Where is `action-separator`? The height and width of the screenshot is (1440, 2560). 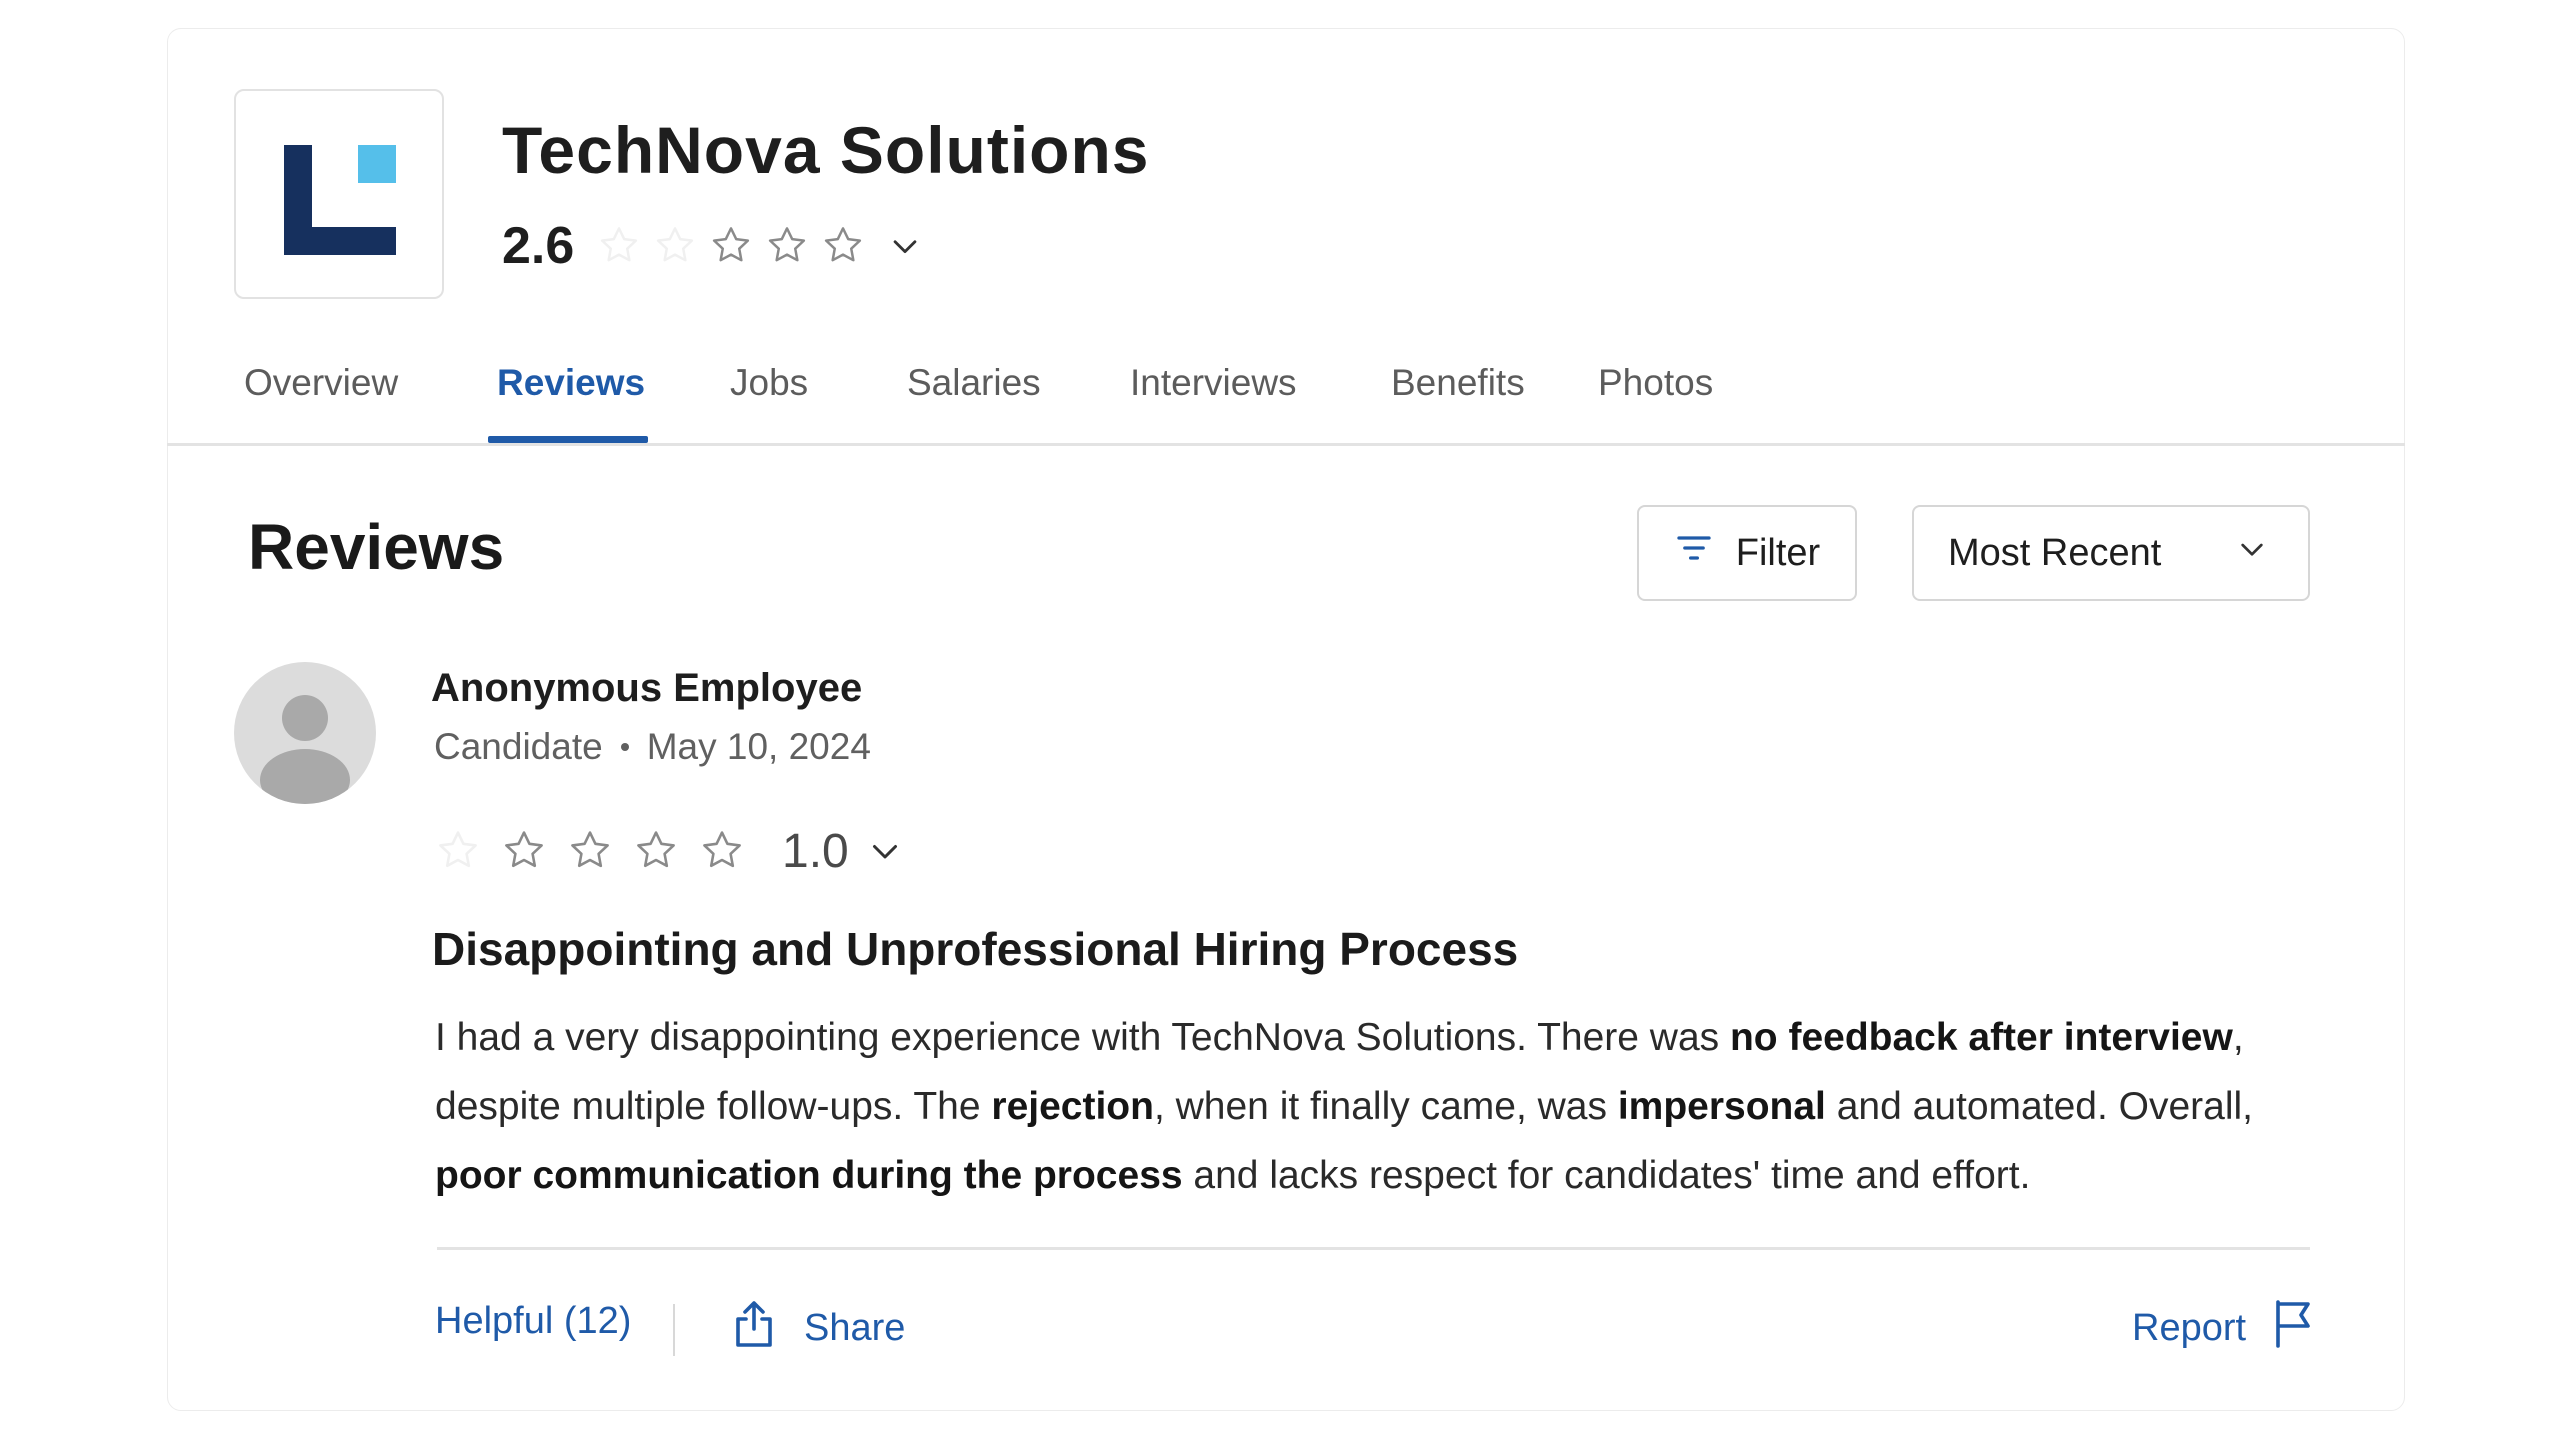
action-separator is located at coordinates (674, 1330).